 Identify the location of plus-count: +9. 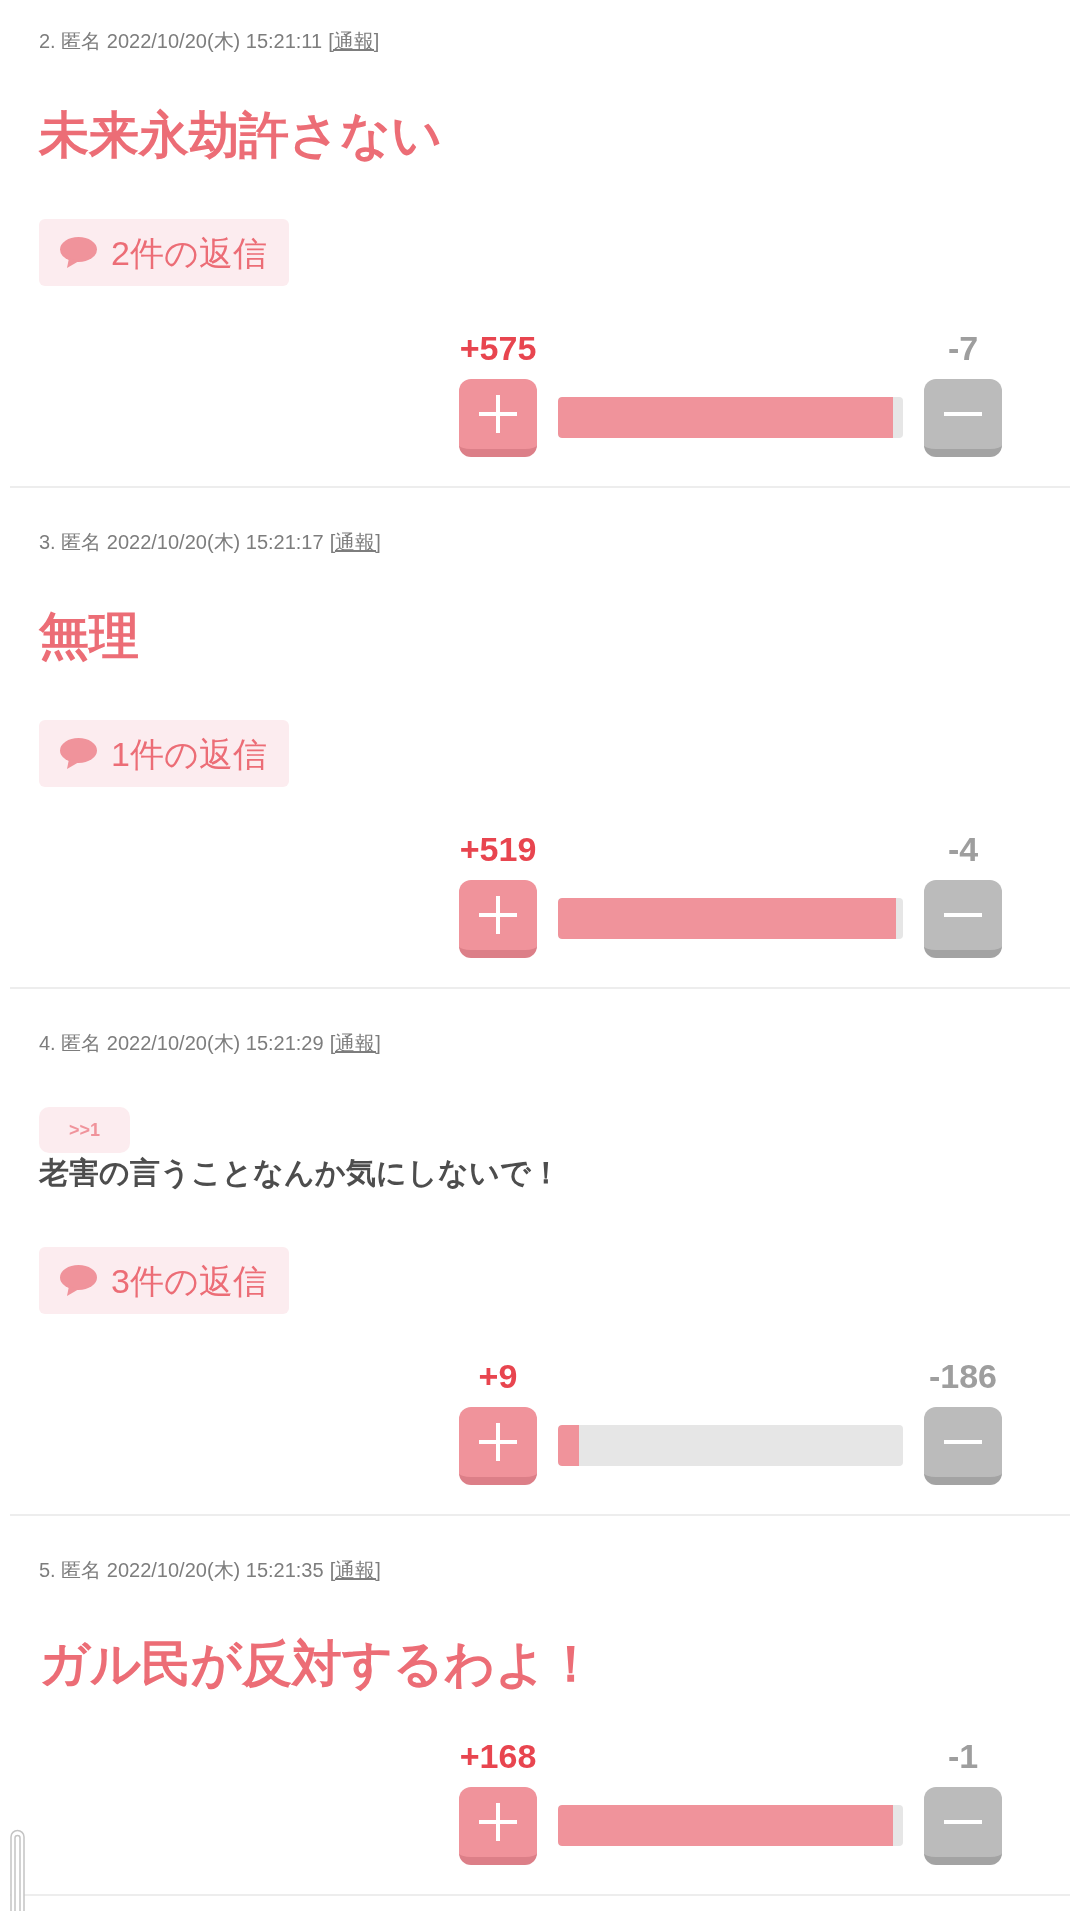
(498, 1376).